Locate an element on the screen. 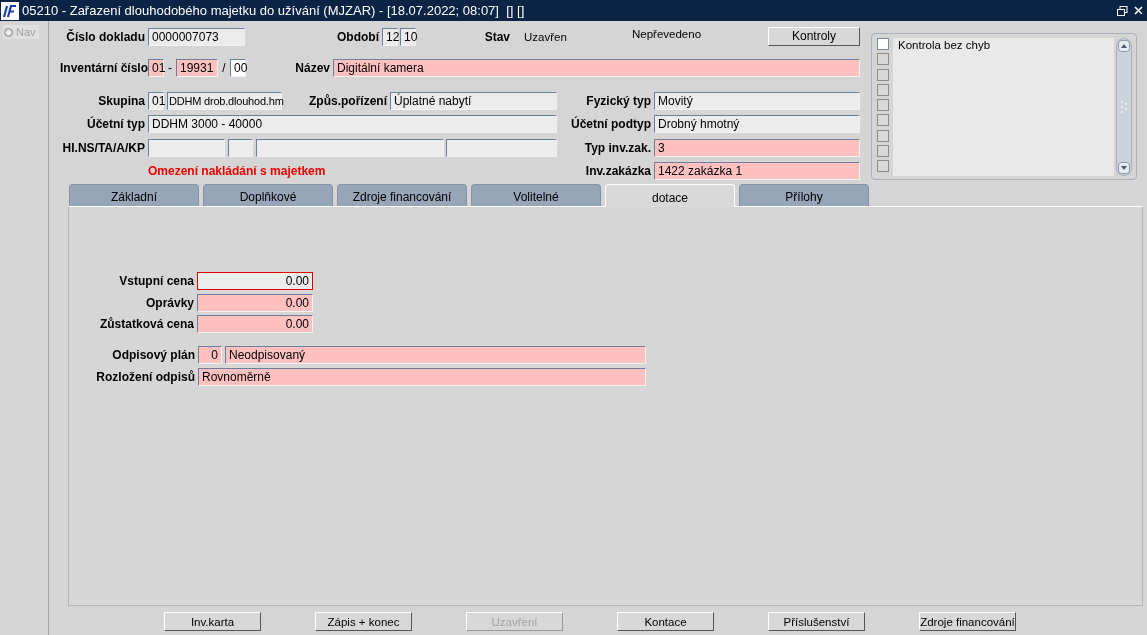 Image resolution: width=1147 pixels, height=635 pixels. grip-icon is located at coordinates (1124, 107).